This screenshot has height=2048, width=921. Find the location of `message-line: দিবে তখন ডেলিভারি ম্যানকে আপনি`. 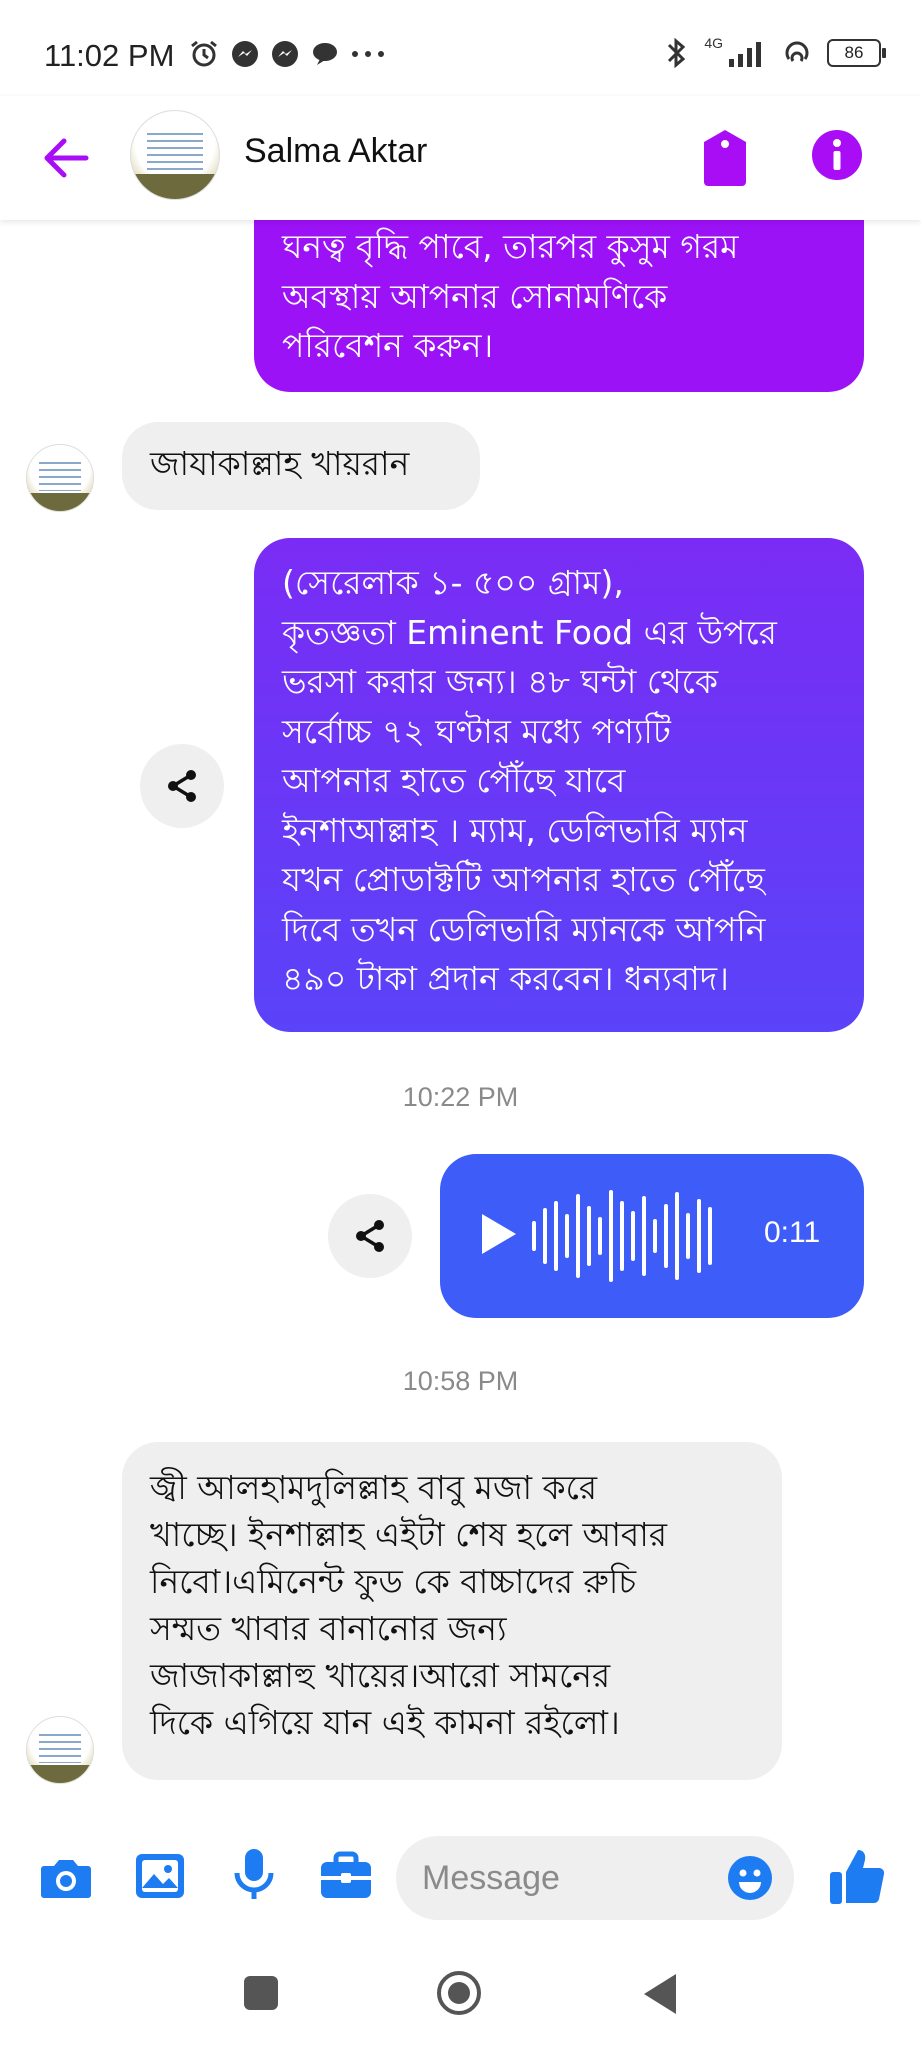

message-line: দিবে তখন ডেলিভারি ম্যানকে আপনি is located at coordinates (524, 929).